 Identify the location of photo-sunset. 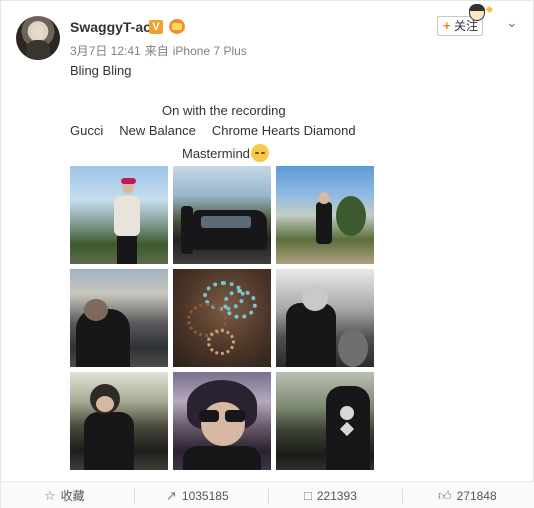
(119, 318).